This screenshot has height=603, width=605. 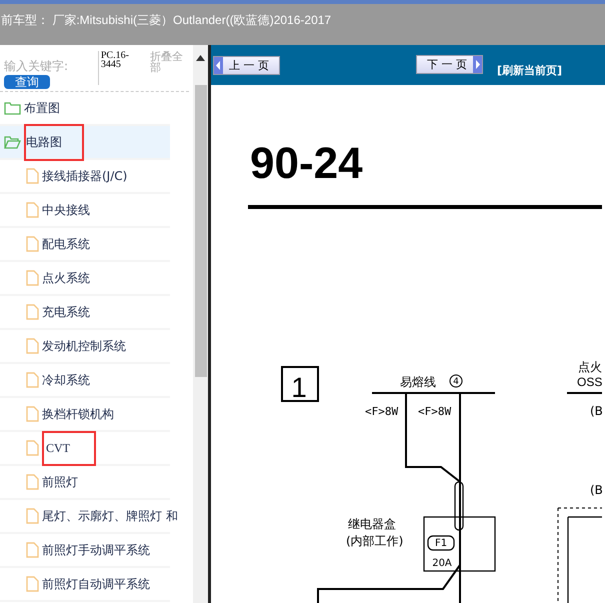 What do you see at coordinates (589, 382) in the screenshot?
I see `diagram-label: OSS` at bounding box center [589, 382].